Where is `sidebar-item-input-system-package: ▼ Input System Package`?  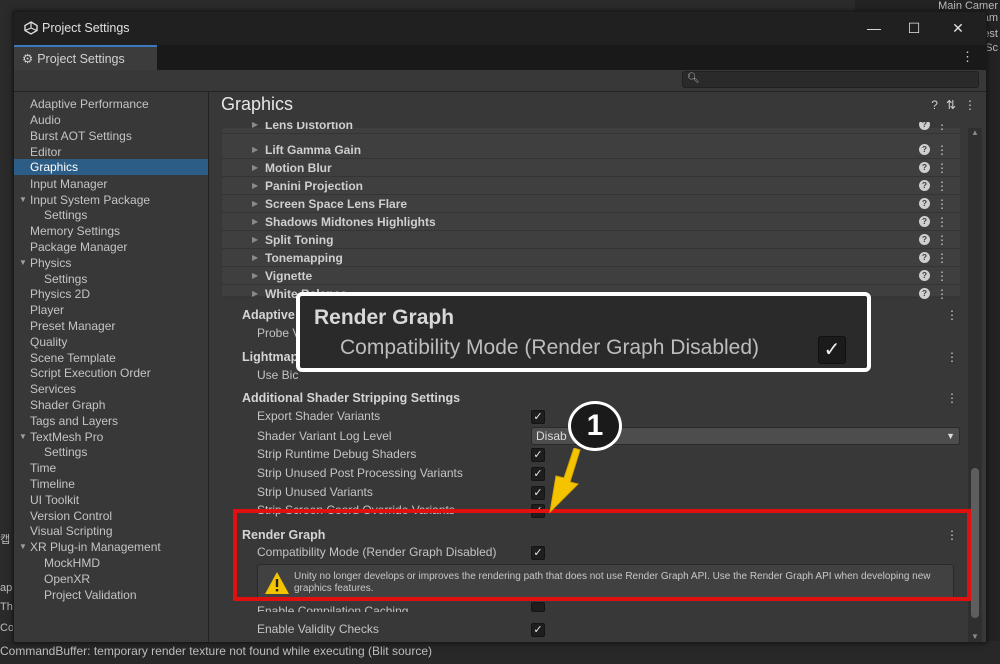 sidebar-item-input-system-package: ▼ Input System Package is located at coordinates (111, 200).